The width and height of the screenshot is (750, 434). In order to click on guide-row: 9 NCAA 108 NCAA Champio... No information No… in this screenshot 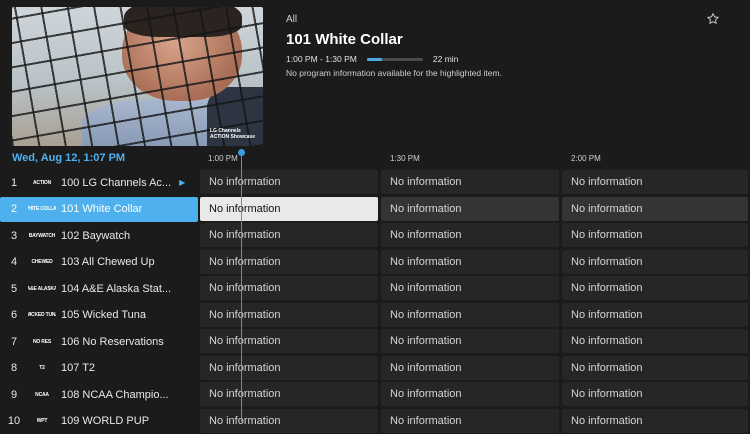, I will do `click(375, 394)`.